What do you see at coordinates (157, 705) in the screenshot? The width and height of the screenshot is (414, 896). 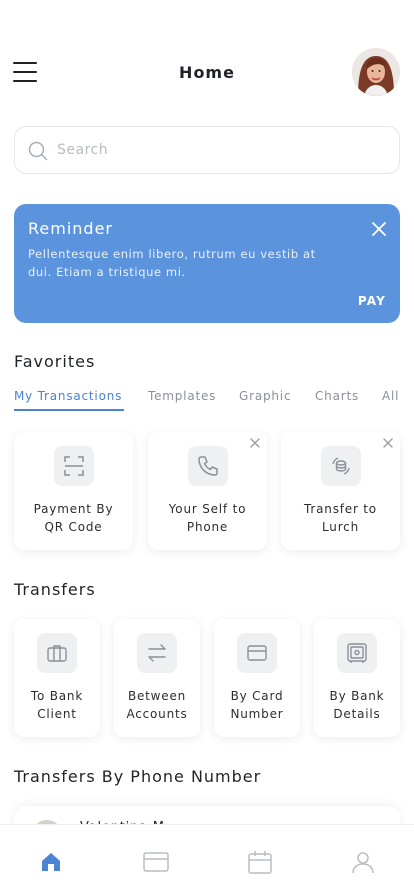 I see `card-label: Between Accounts` at bounding box center [157, 705].